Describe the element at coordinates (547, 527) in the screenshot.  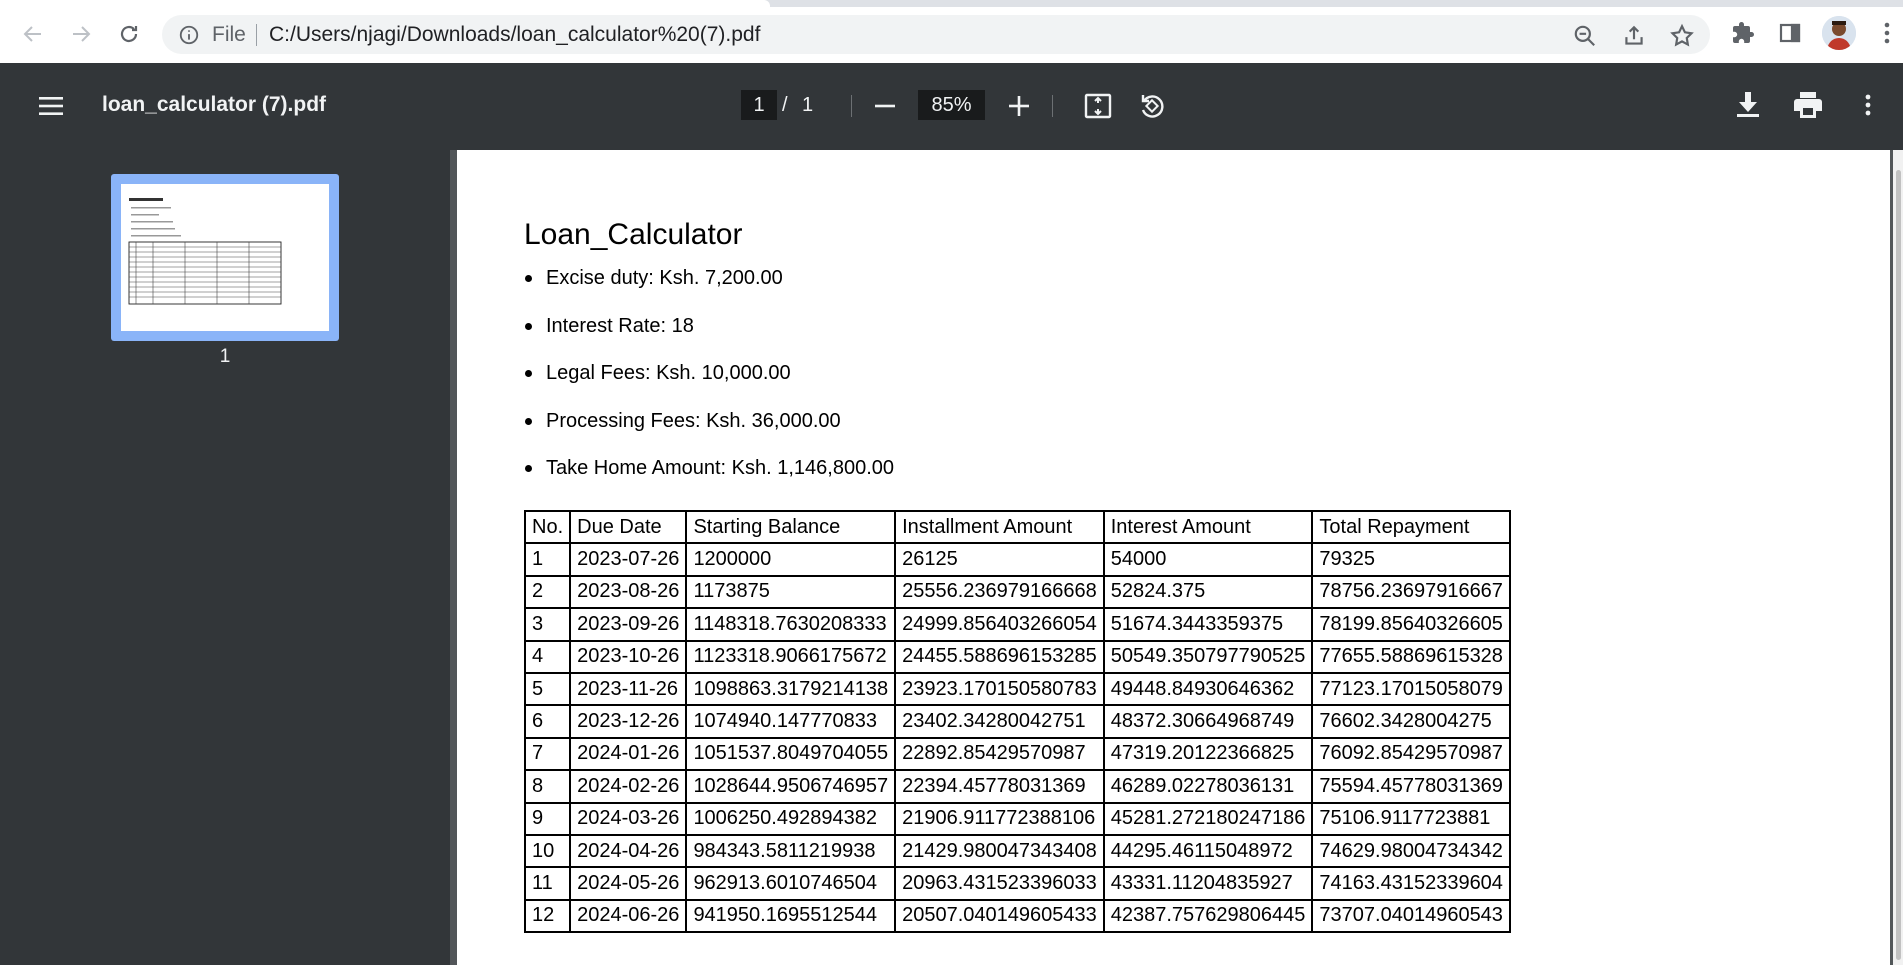
I see `table-header-cell: No.` at that location.